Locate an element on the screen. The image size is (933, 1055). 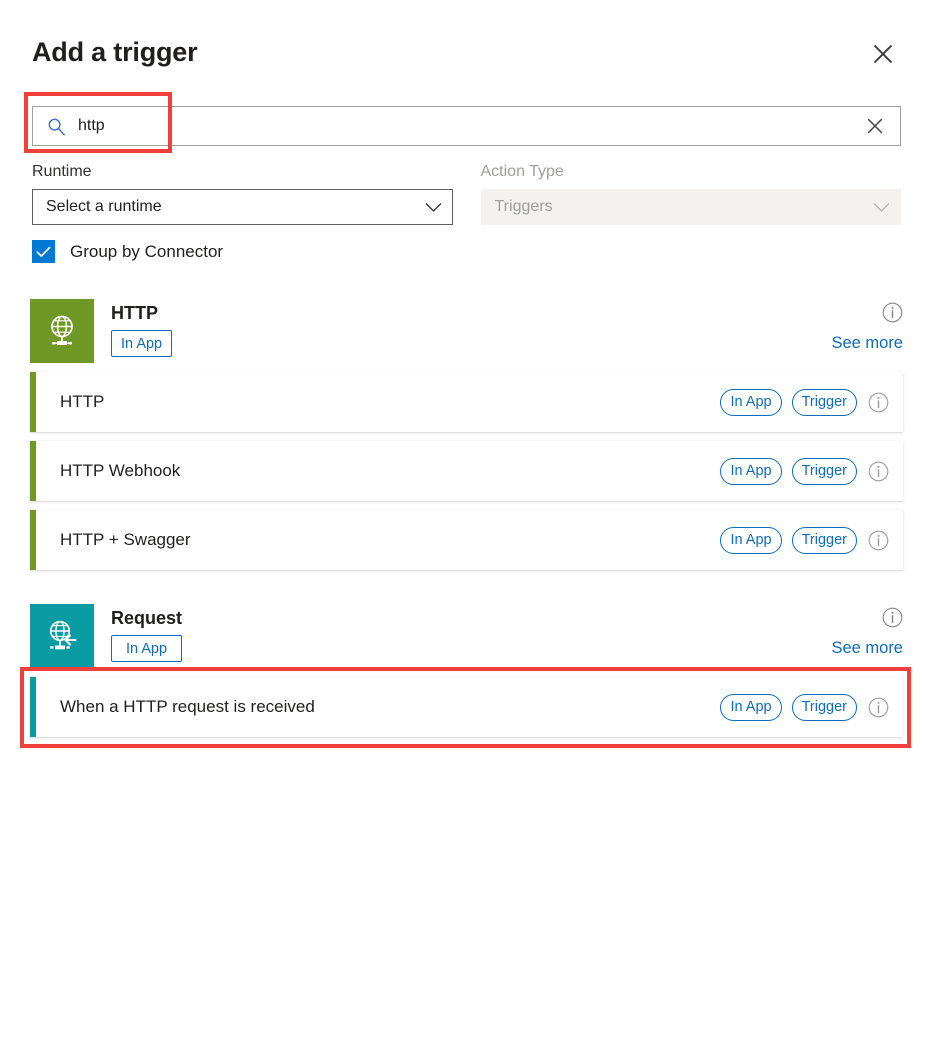
search-area is located at coordinates (462, 122).